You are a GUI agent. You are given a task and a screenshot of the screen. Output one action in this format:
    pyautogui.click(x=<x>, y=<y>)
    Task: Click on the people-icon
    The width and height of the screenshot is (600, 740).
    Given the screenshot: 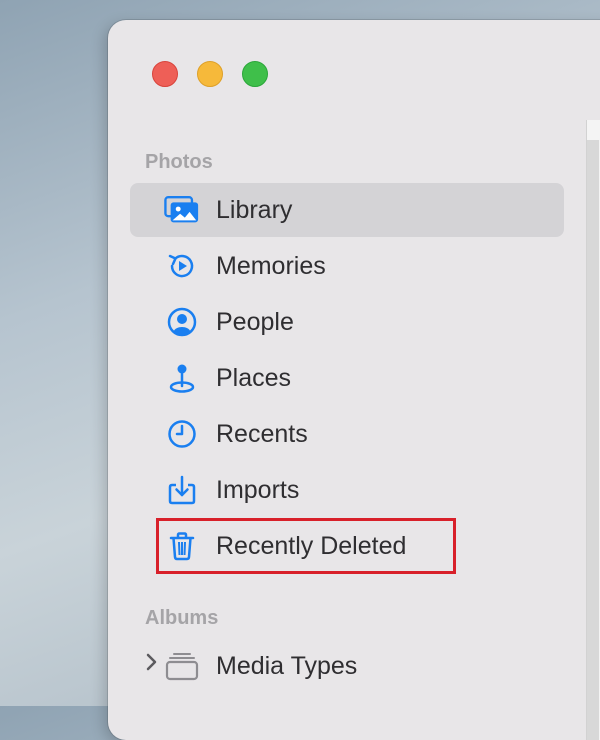 What is the action you would take?
    pyautogui.click(x=182, y=322)
    